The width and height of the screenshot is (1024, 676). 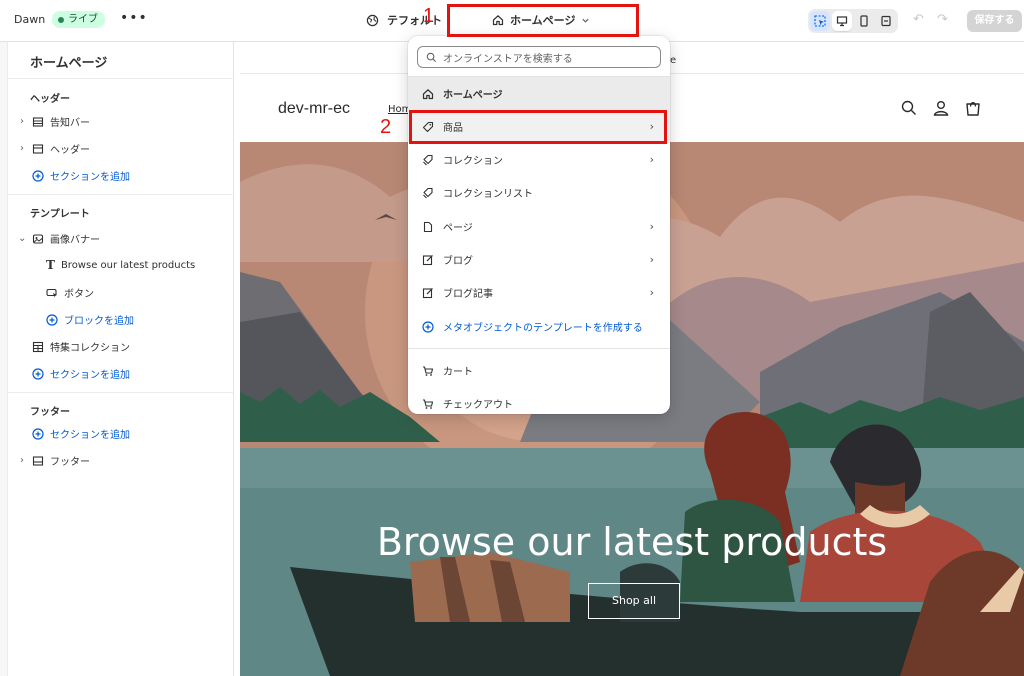 I want to click on more-actions-button: •••, so click(x=134, y=18).